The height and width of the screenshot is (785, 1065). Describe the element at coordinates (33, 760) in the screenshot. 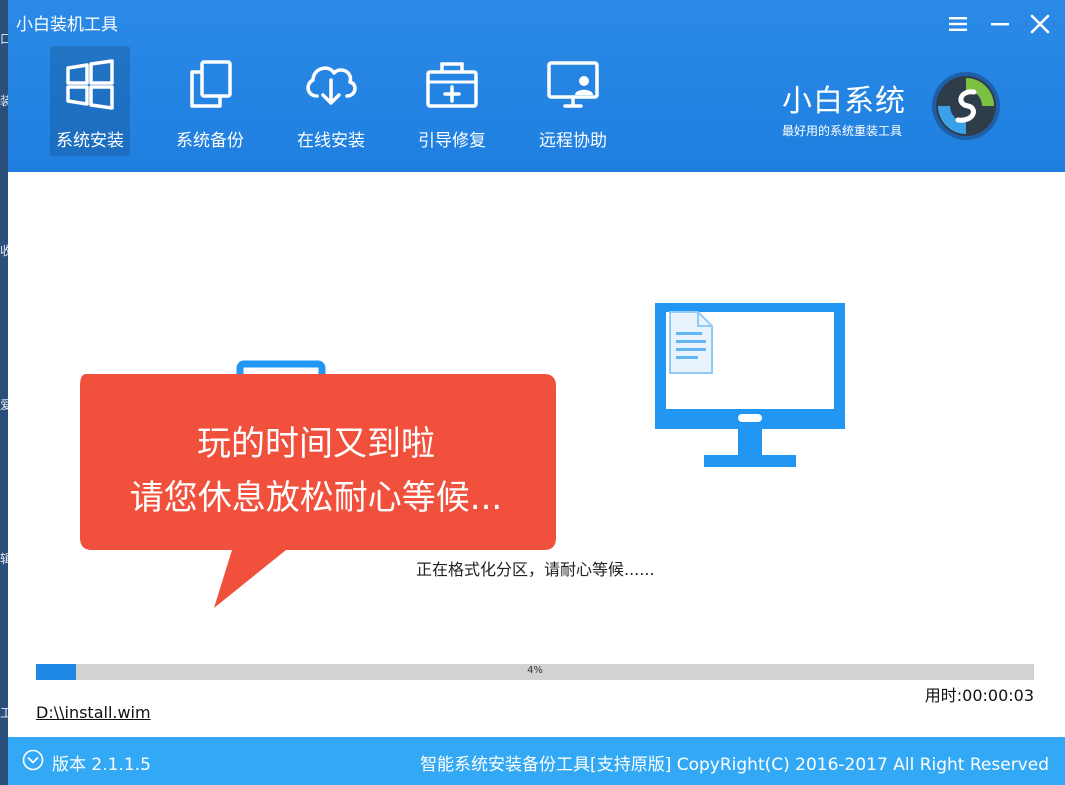

I see `version-chevron-icon` at that location.